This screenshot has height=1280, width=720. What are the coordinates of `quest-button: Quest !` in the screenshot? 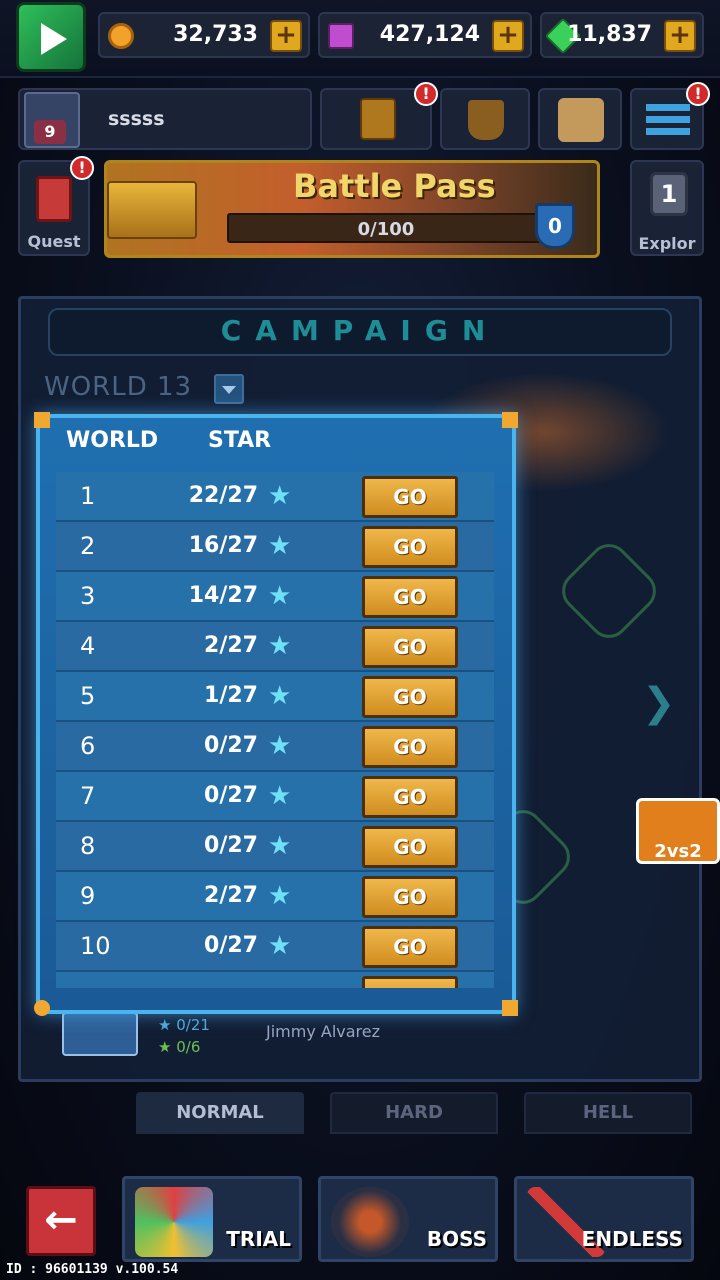 It's located at (56, 206).